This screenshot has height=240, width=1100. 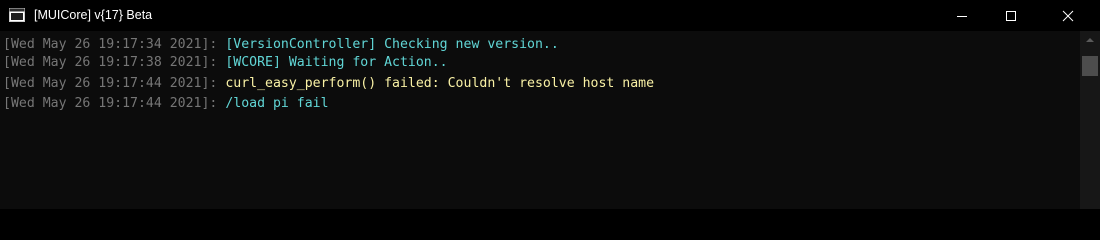 I want to click on maximize-icon, so click(x=1011, y=15).